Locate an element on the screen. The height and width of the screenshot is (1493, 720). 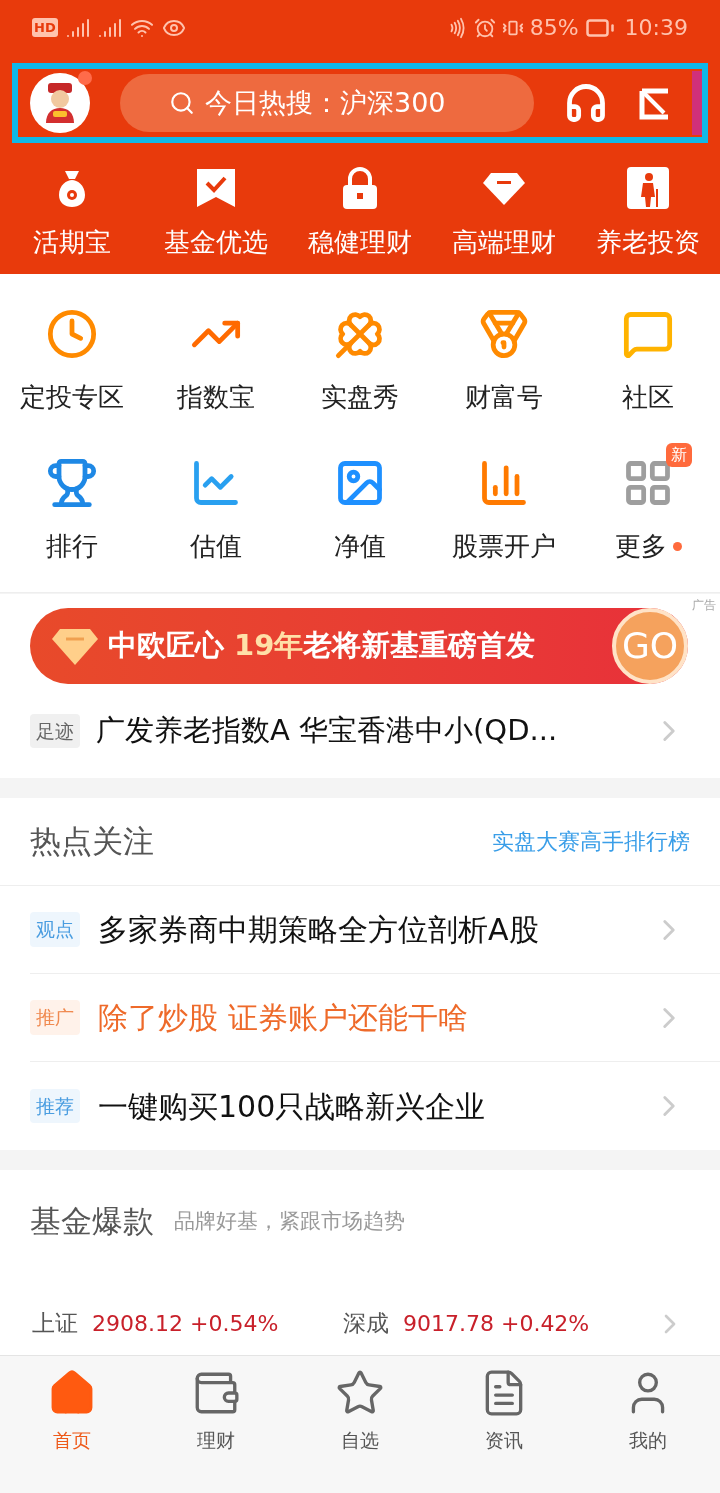
ad-headline: 中欧匠心 19年老将新基重磅首发 is located at coordinates (322, 646).